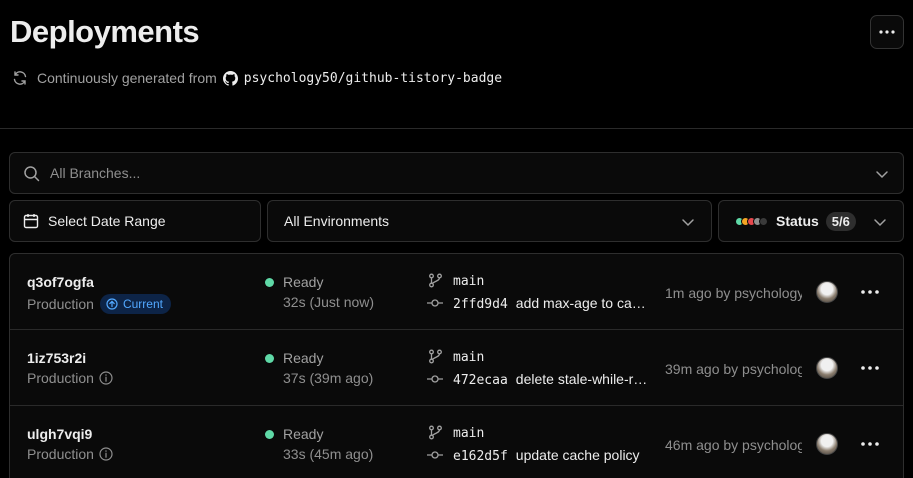 The width and height of the screenshot is (913, 478). I want to click on commit-sha: e162d5f, so click(480, 456).